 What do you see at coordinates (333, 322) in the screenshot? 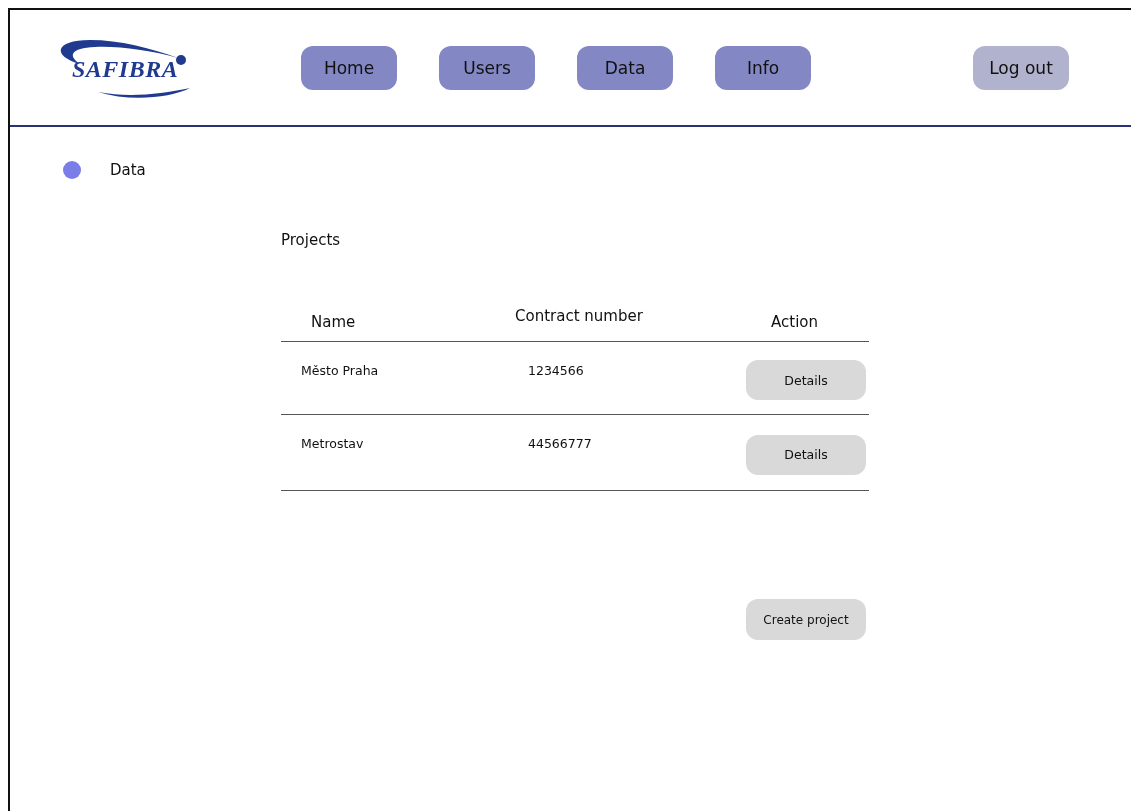
I see `column-header: Name` at bounding box center [333, 322].